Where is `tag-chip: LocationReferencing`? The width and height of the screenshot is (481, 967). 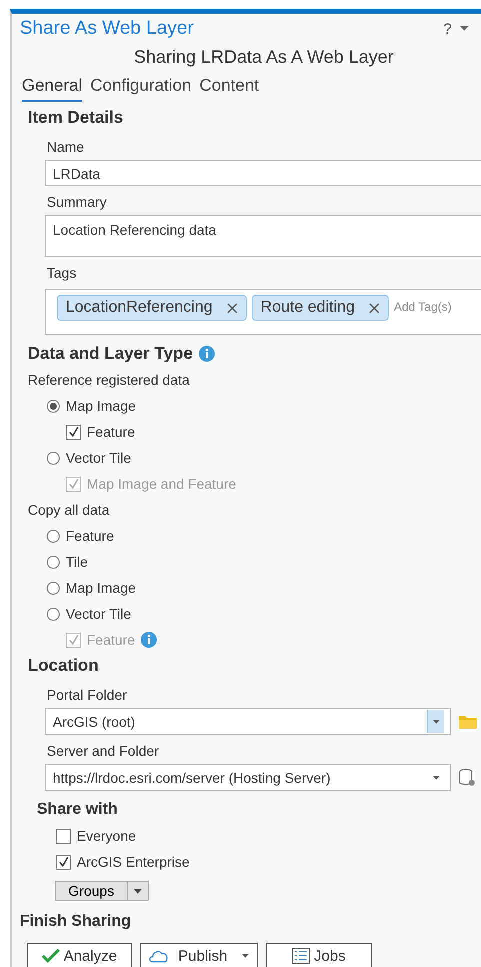 tag-chip: LocationReferencing is located at coordinates (152, 308).